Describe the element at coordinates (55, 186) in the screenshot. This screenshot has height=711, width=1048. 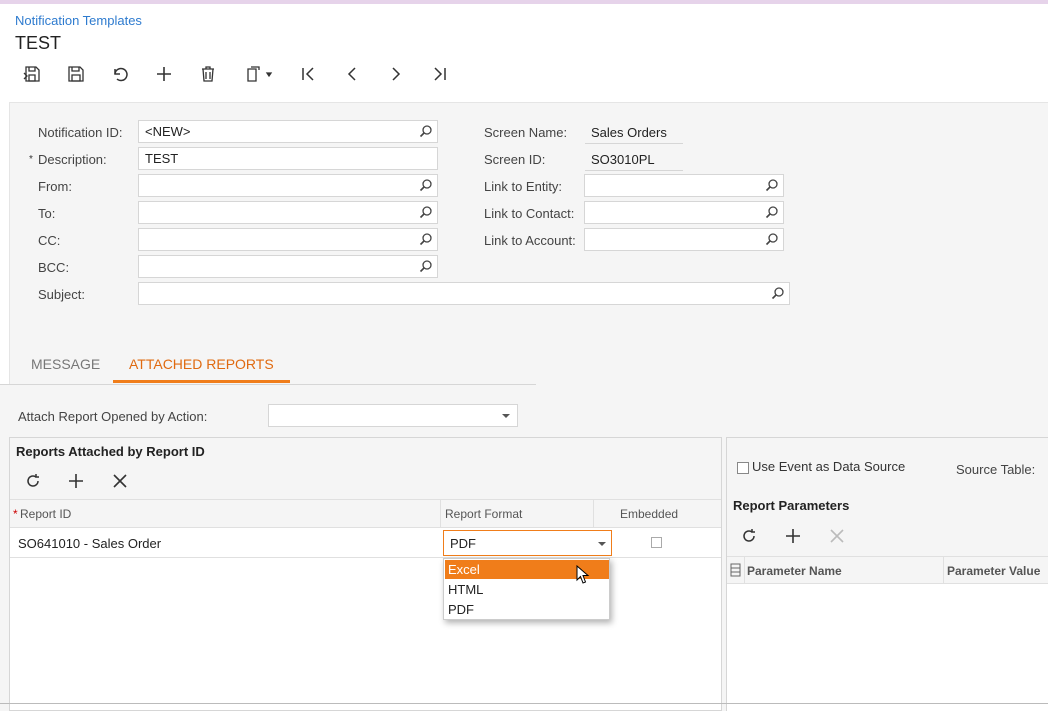
I see `from-label: From:` at that location.